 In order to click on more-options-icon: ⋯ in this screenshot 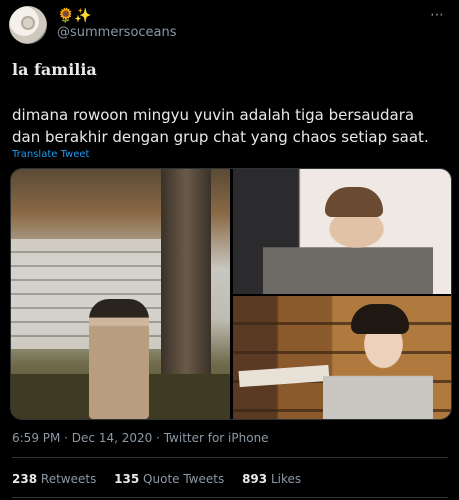, I will do `click(437, 15)`.